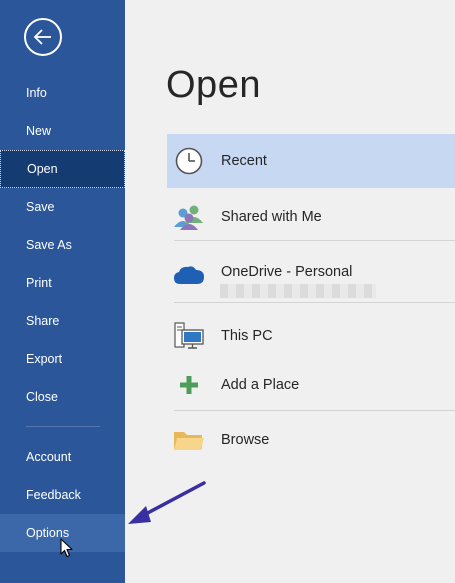 The image size is (455, 583). What do you see at coordinates (247, 336) in the screenshot?
I see `location-label: This PC` at bounding box center [247, 336].